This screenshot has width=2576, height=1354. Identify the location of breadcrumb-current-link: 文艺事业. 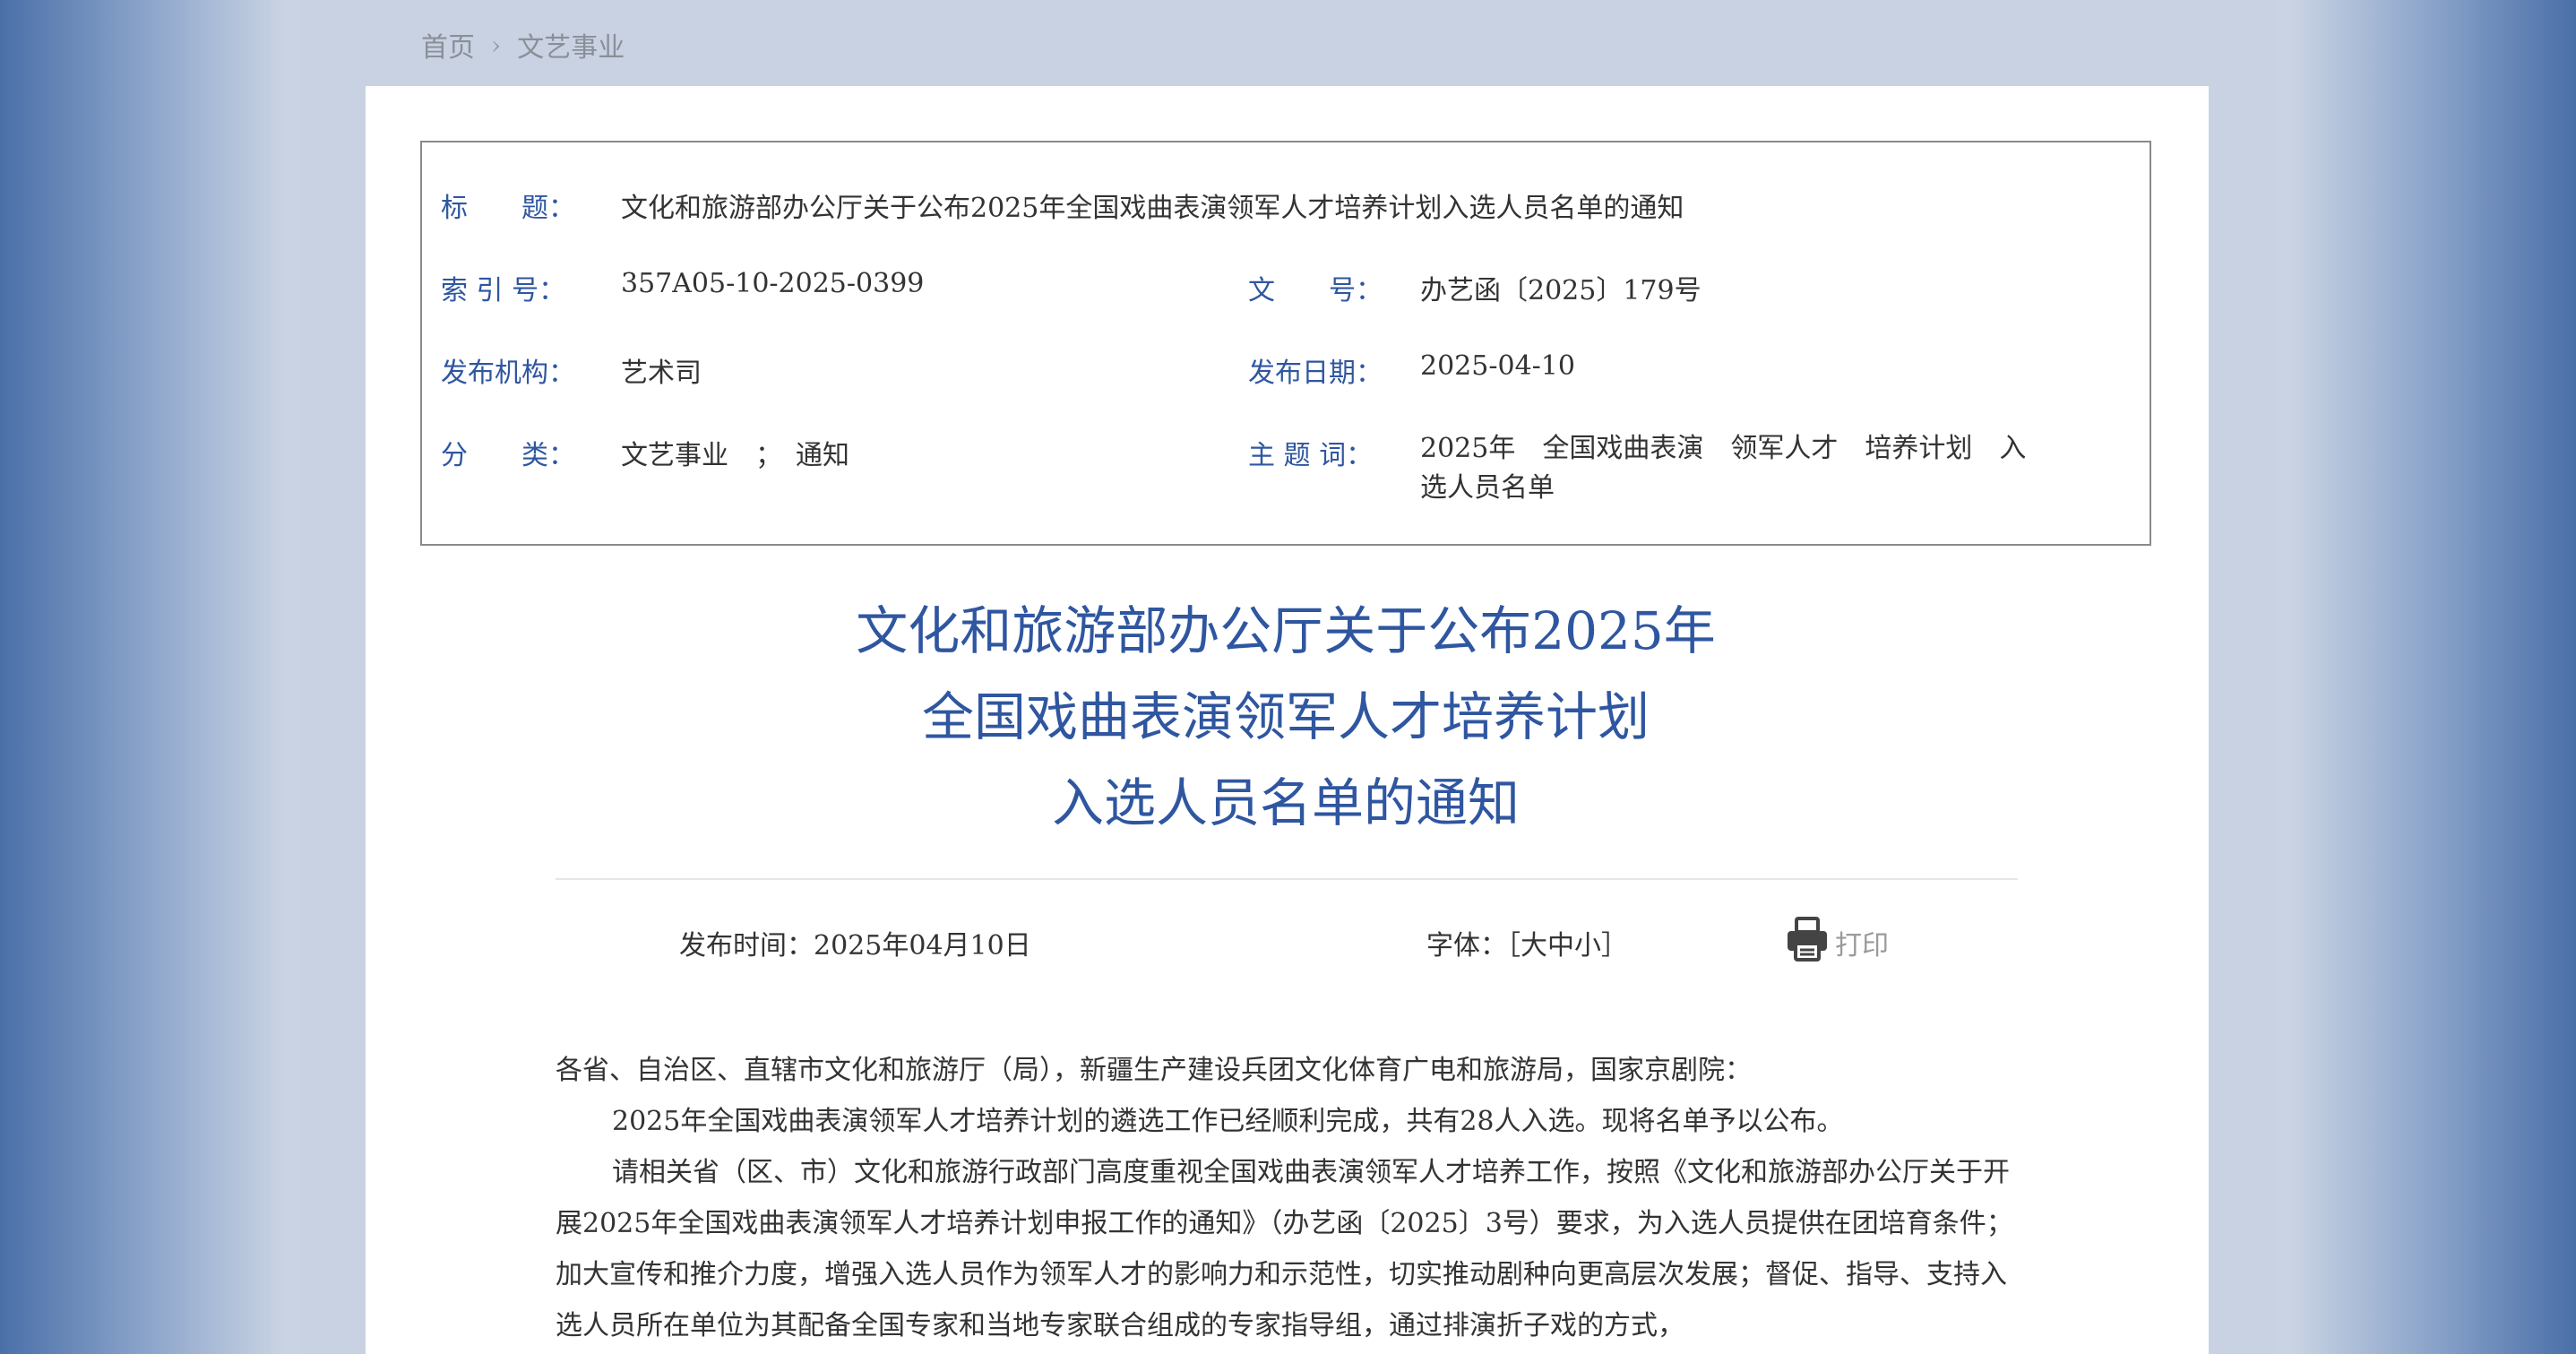
(571, 45).